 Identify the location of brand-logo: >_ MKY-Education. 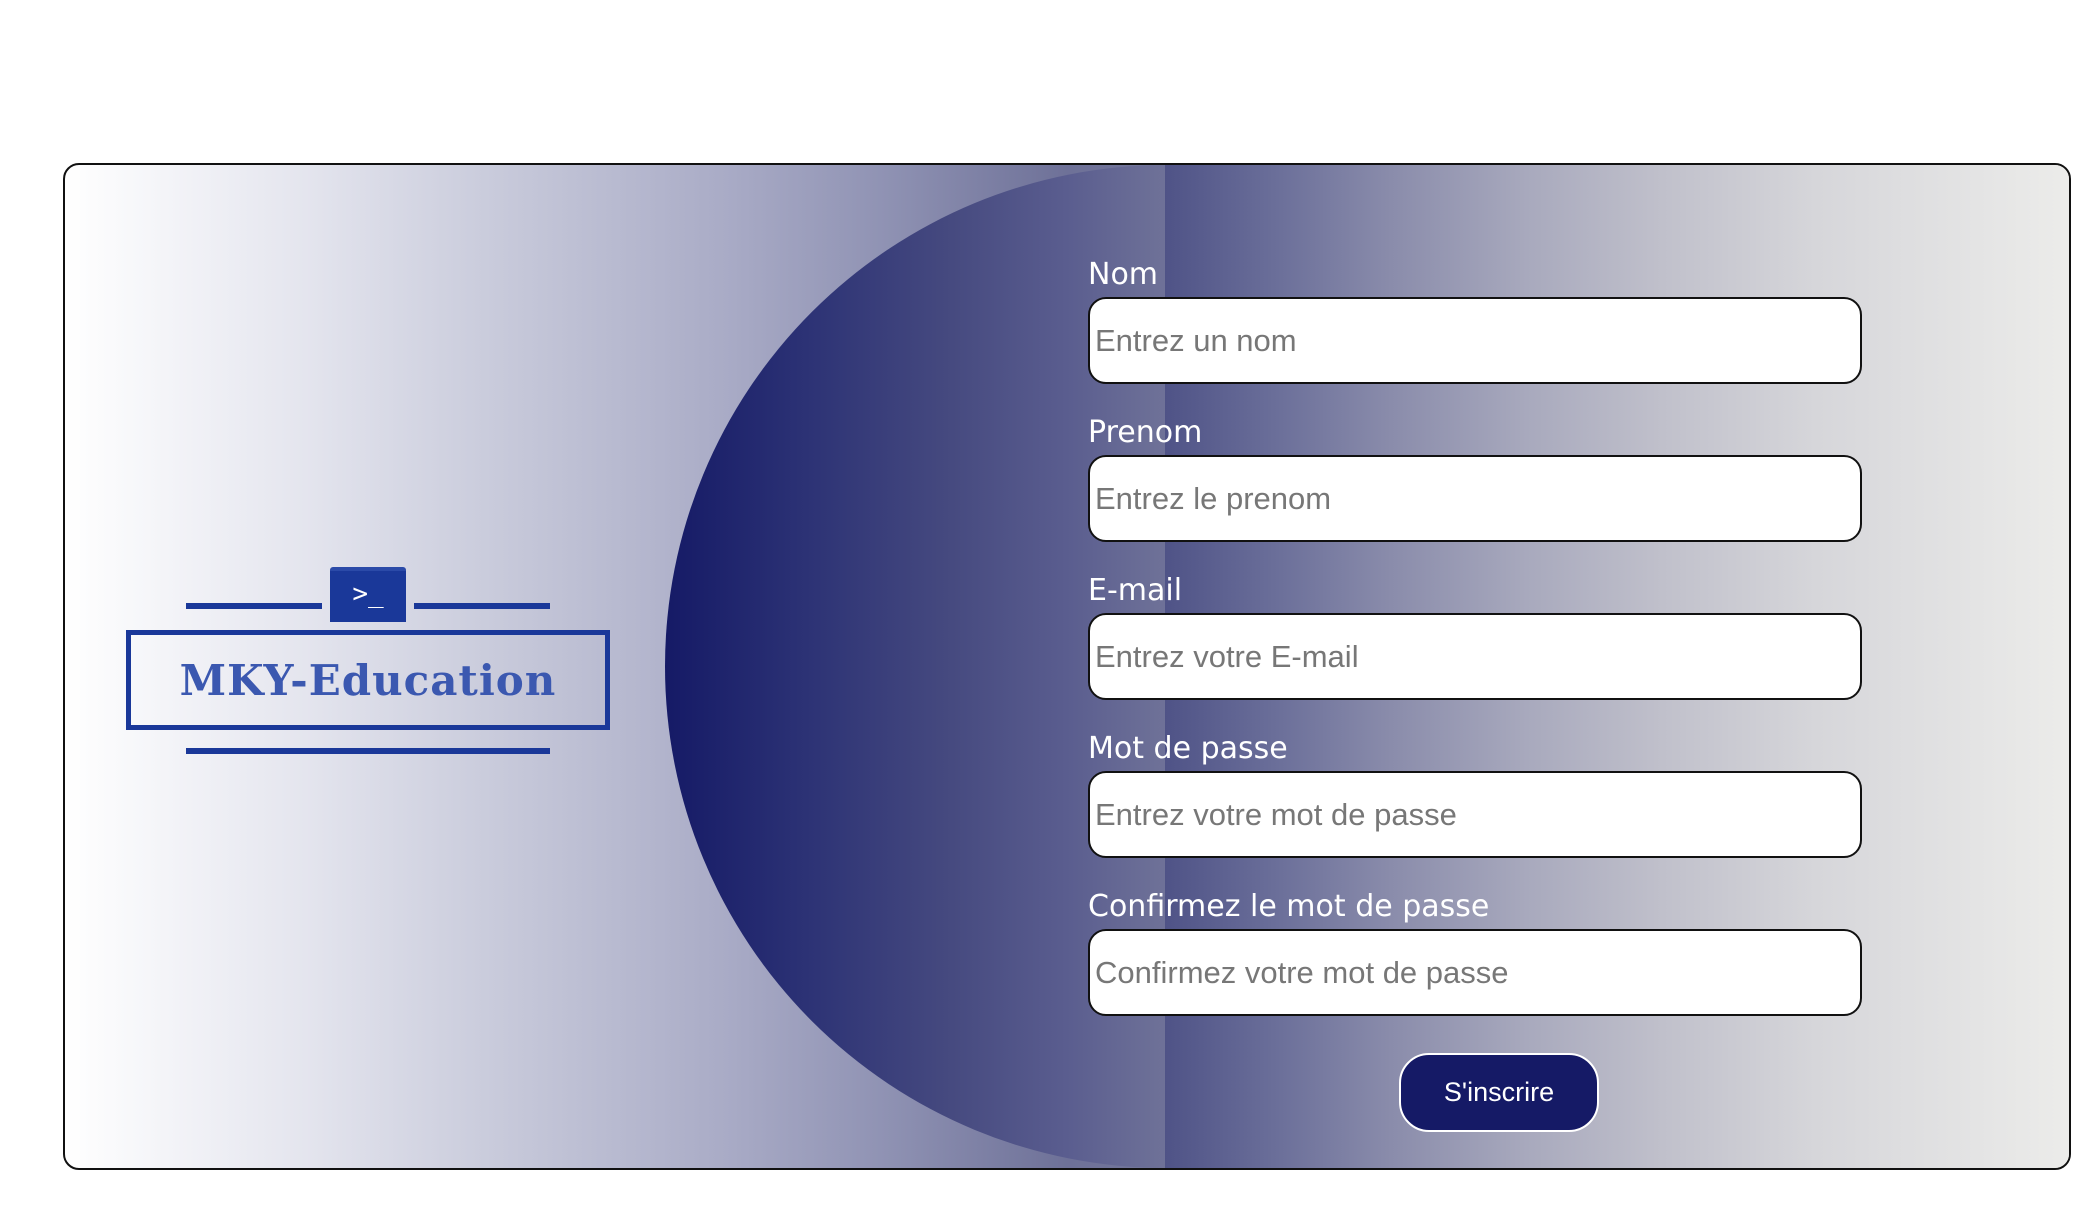
(368, 665).